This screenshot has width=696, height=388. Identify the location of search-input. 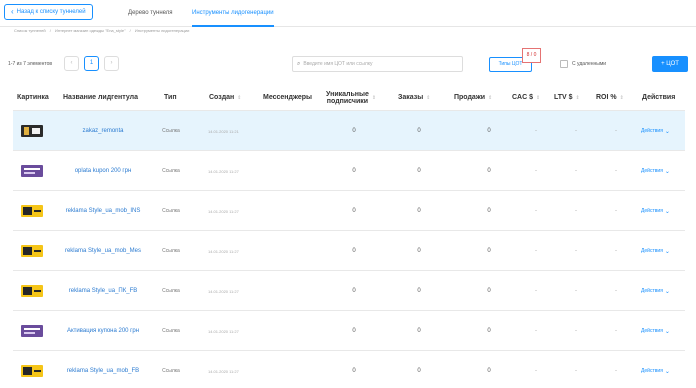
(378, 64).